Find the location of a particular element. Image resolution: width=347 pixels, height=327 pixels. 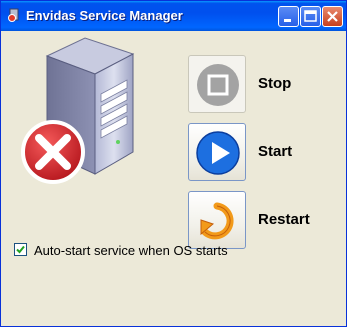

autostart-checkbox is located at coordinates (20, 249).